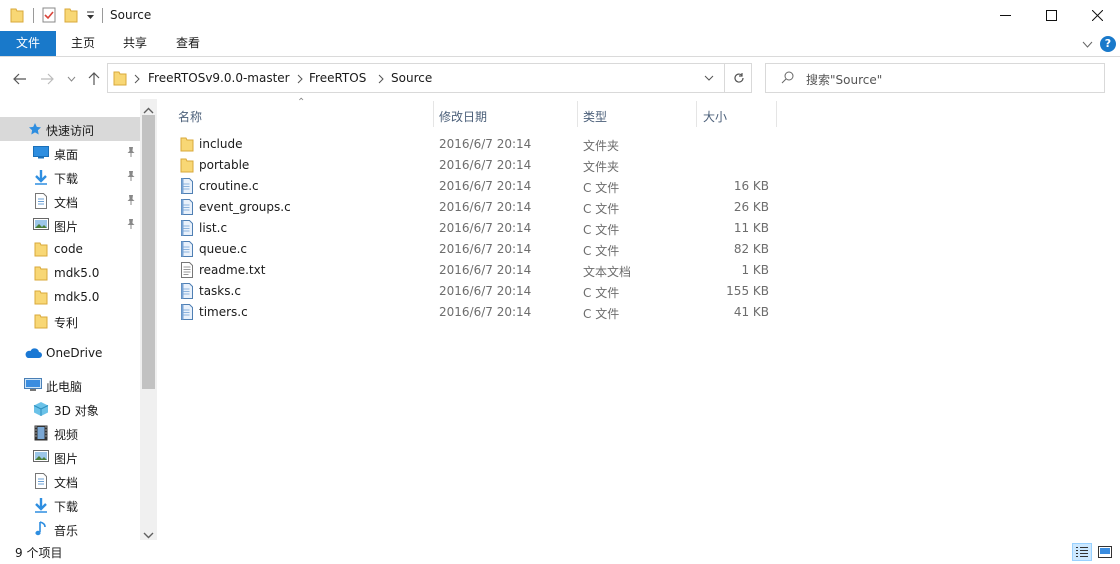 This screenshot has height=564, width=1120. Describe the element at coordinates (487, 207) in the screenshot. I see `file-row: event_groups.c 2016/6/7 20:14 C 文件 26 KB` at that location.